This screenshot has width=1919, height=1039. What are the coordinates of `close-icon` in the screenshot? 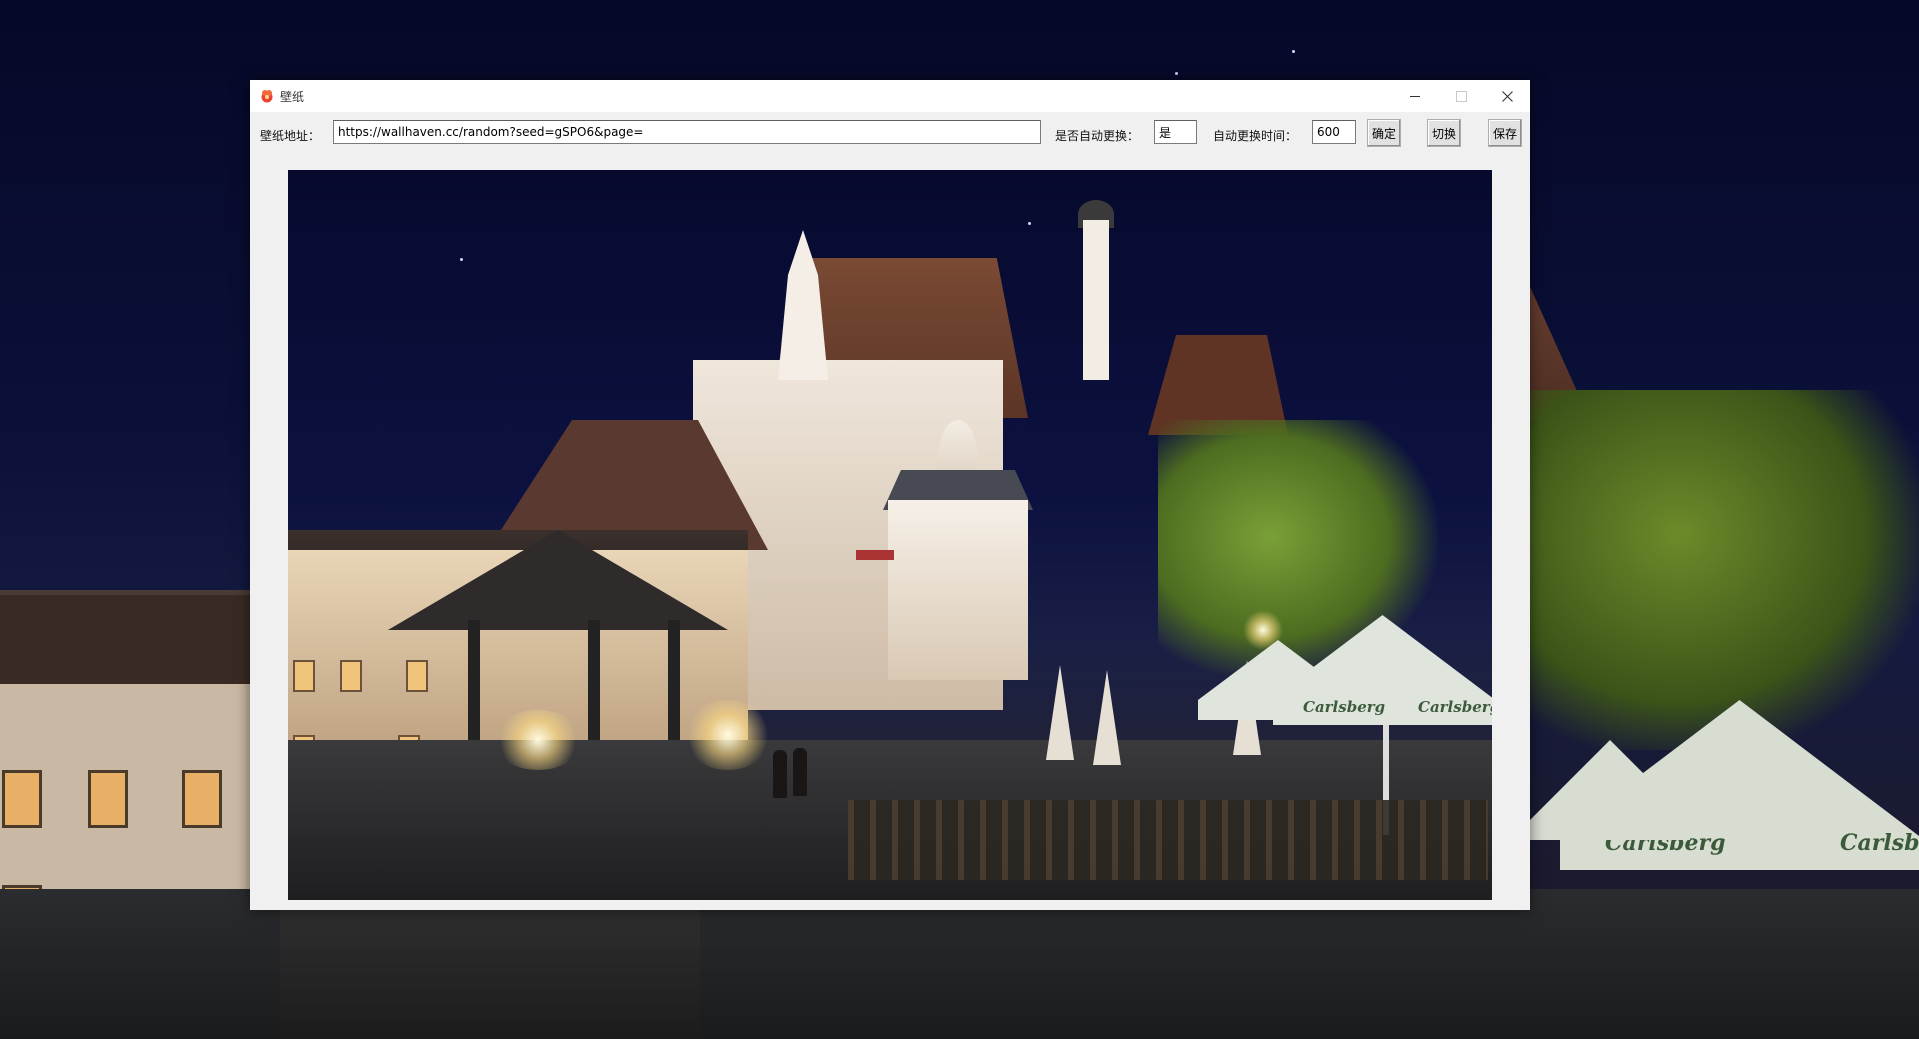 It's located at (1507, 96).